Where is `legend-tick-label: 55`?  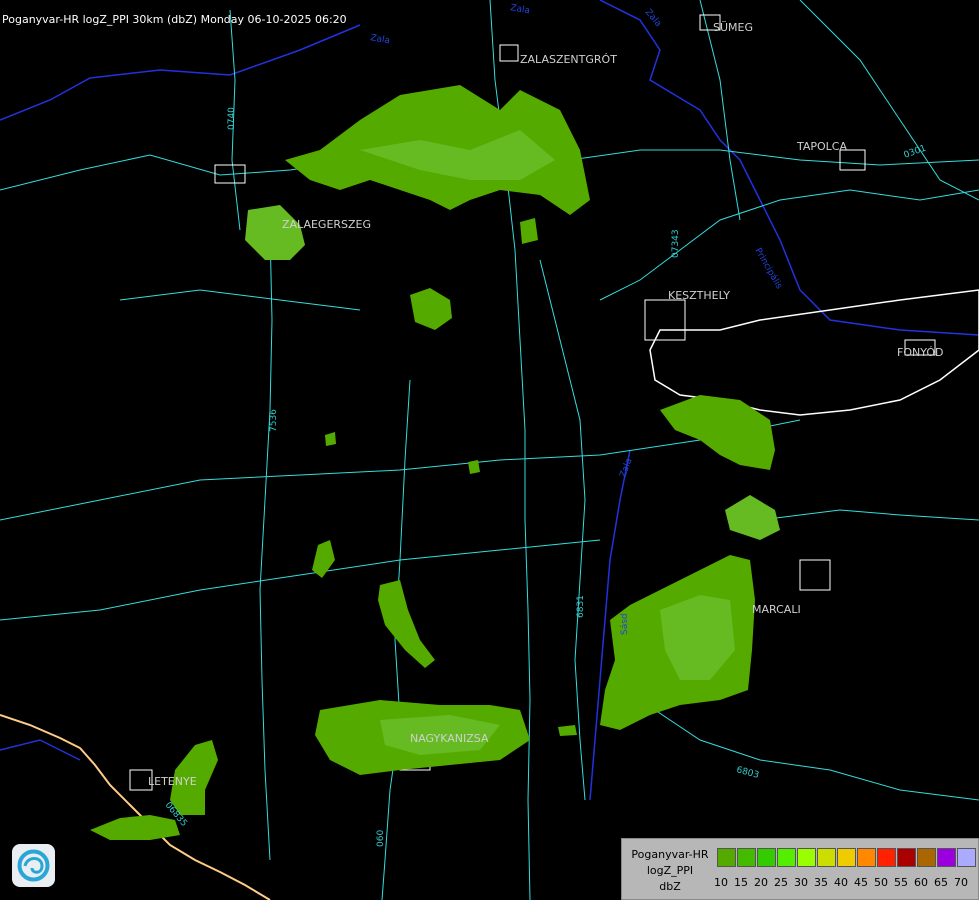 legend-tick-label: 55 is located at coordinates (901, 882).